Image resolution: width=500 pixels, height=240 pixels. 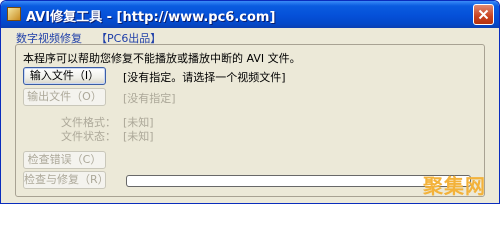 What do you see at coordinates (138, 136) in the screenshot?
I see `file-status-value: [未知]` at bounding box center [138, 136].